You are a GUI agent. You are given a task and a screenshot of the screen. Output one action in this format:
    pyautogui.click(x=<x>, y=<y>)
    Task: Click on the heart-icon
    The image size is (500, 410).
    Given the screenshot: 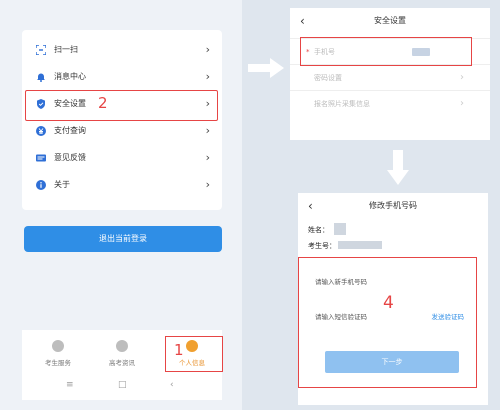 What is the action you would take?
    pyautogui.click(x=58, y=346)
    